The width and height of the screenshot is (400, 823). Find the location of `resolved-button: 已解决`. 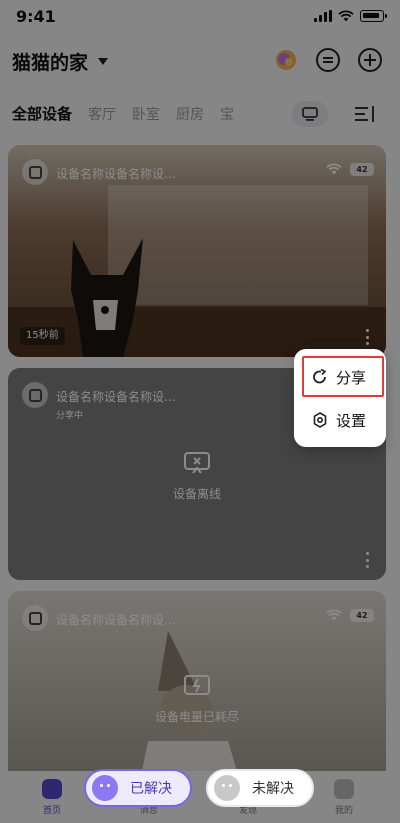

resolved-button: 已解决 is located at coordinates (138, 788).